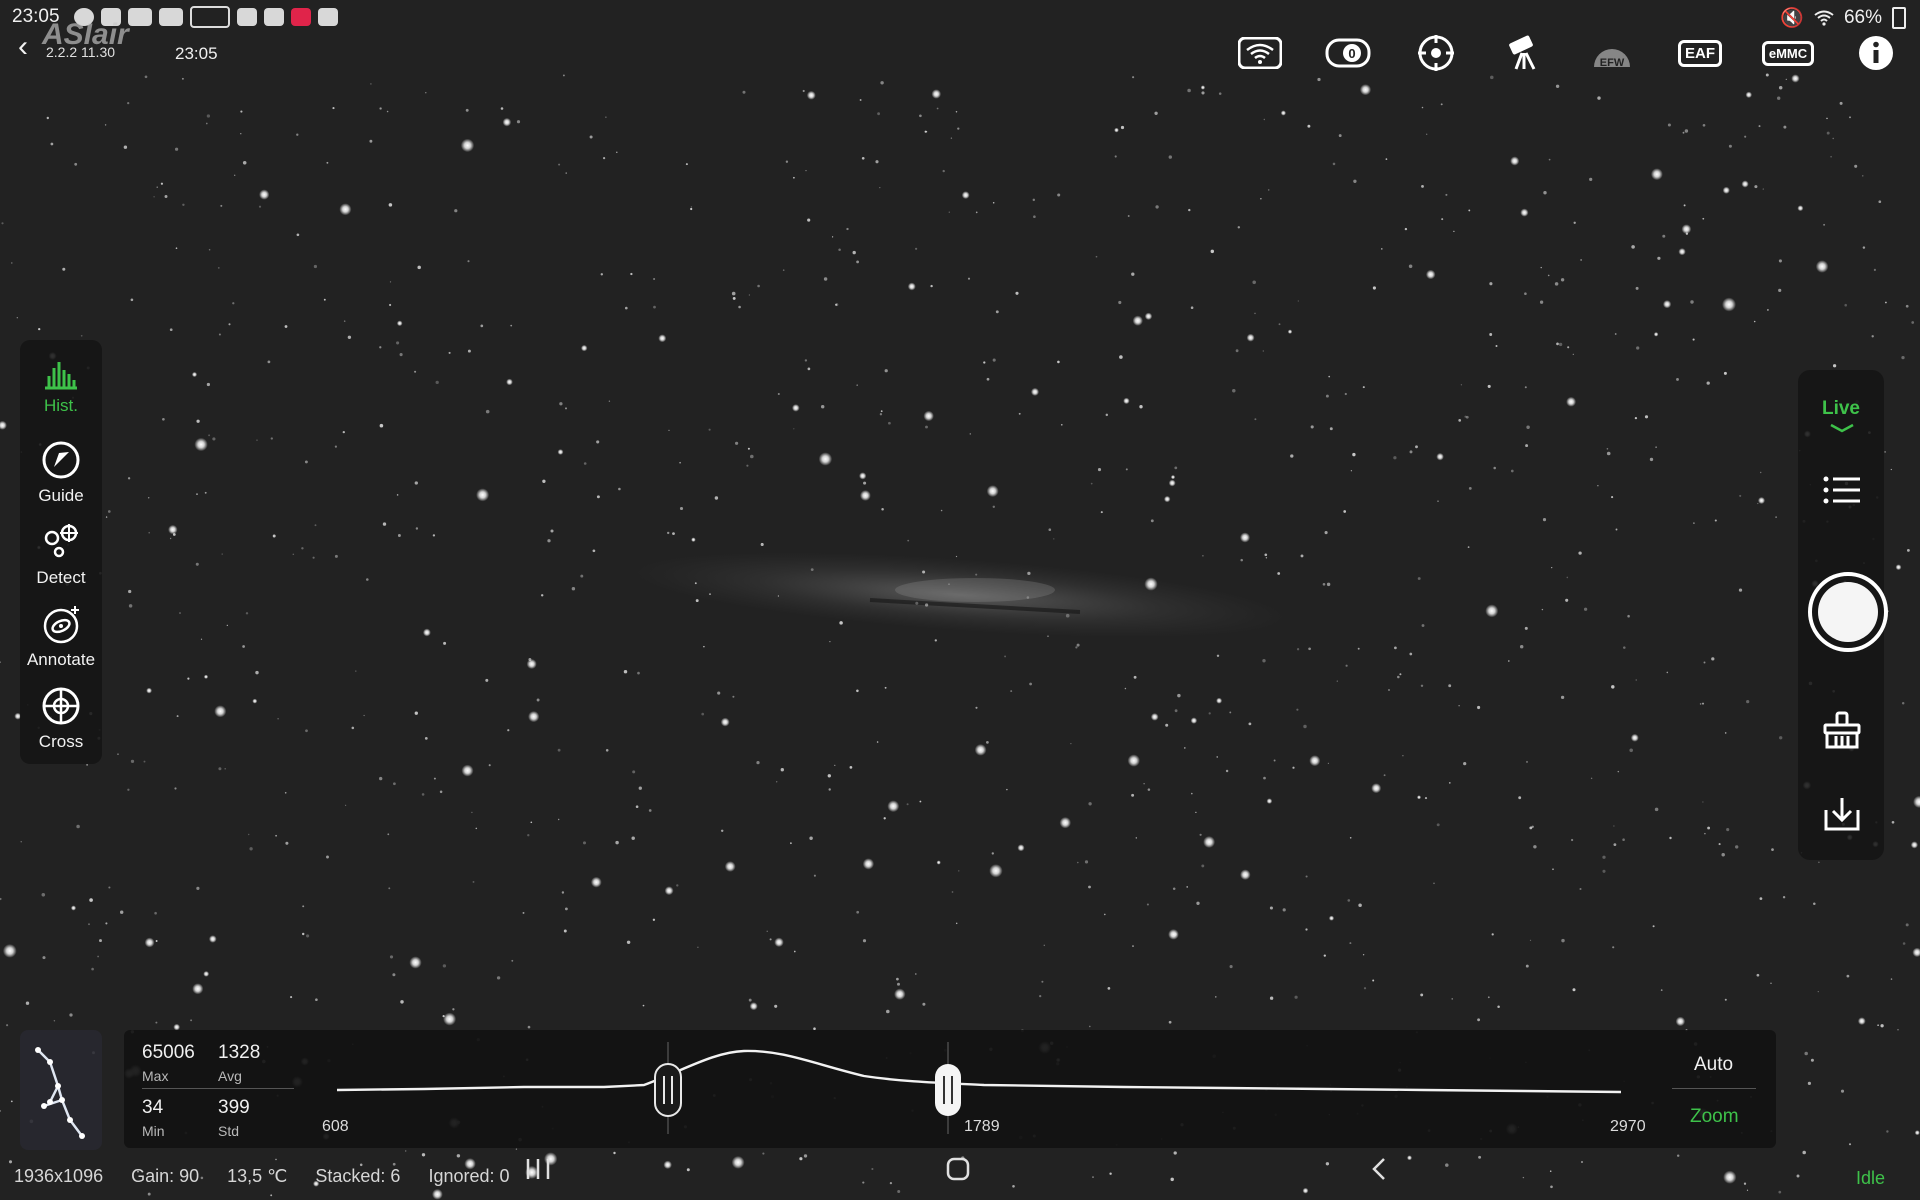  I want to click on hist-left-mark: 608, so click(335, 1126).